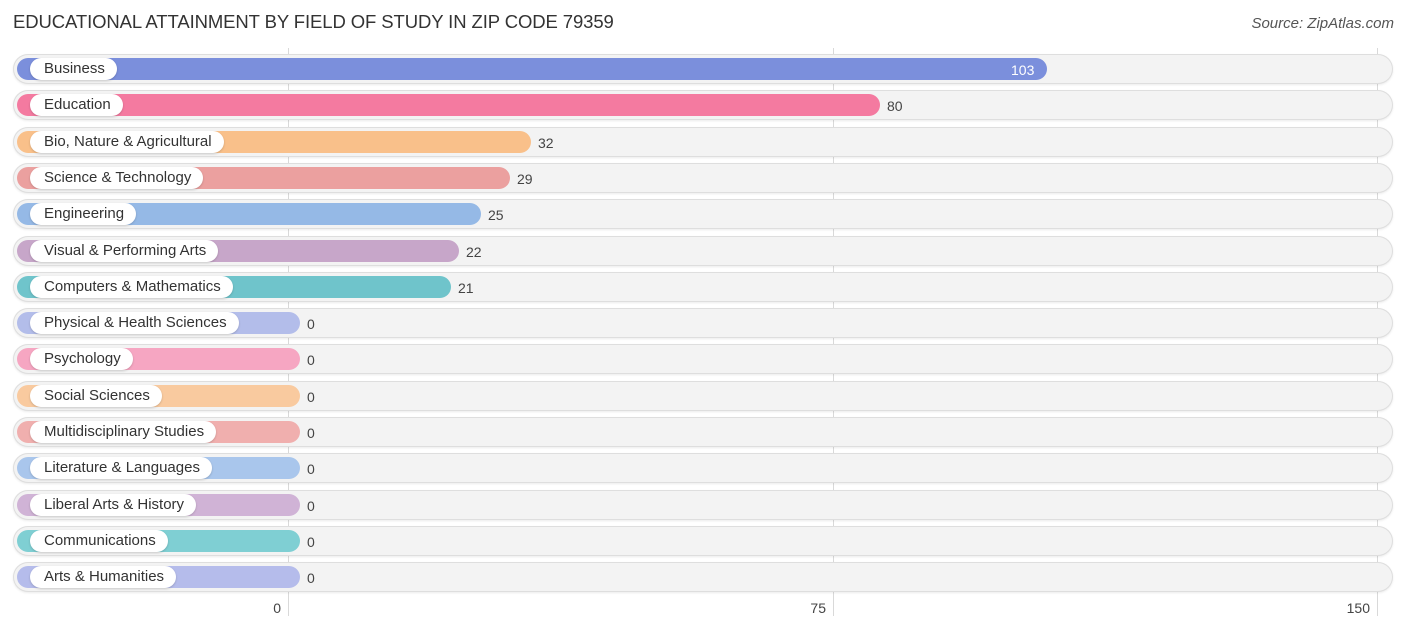 Image resolution: width=1406 pixels, height=631 pixels. What do you see at coordinates (134, 323) in the screenshot?
I see `category-label: Physical & Health Sciences` at bounding box center [134, 323].